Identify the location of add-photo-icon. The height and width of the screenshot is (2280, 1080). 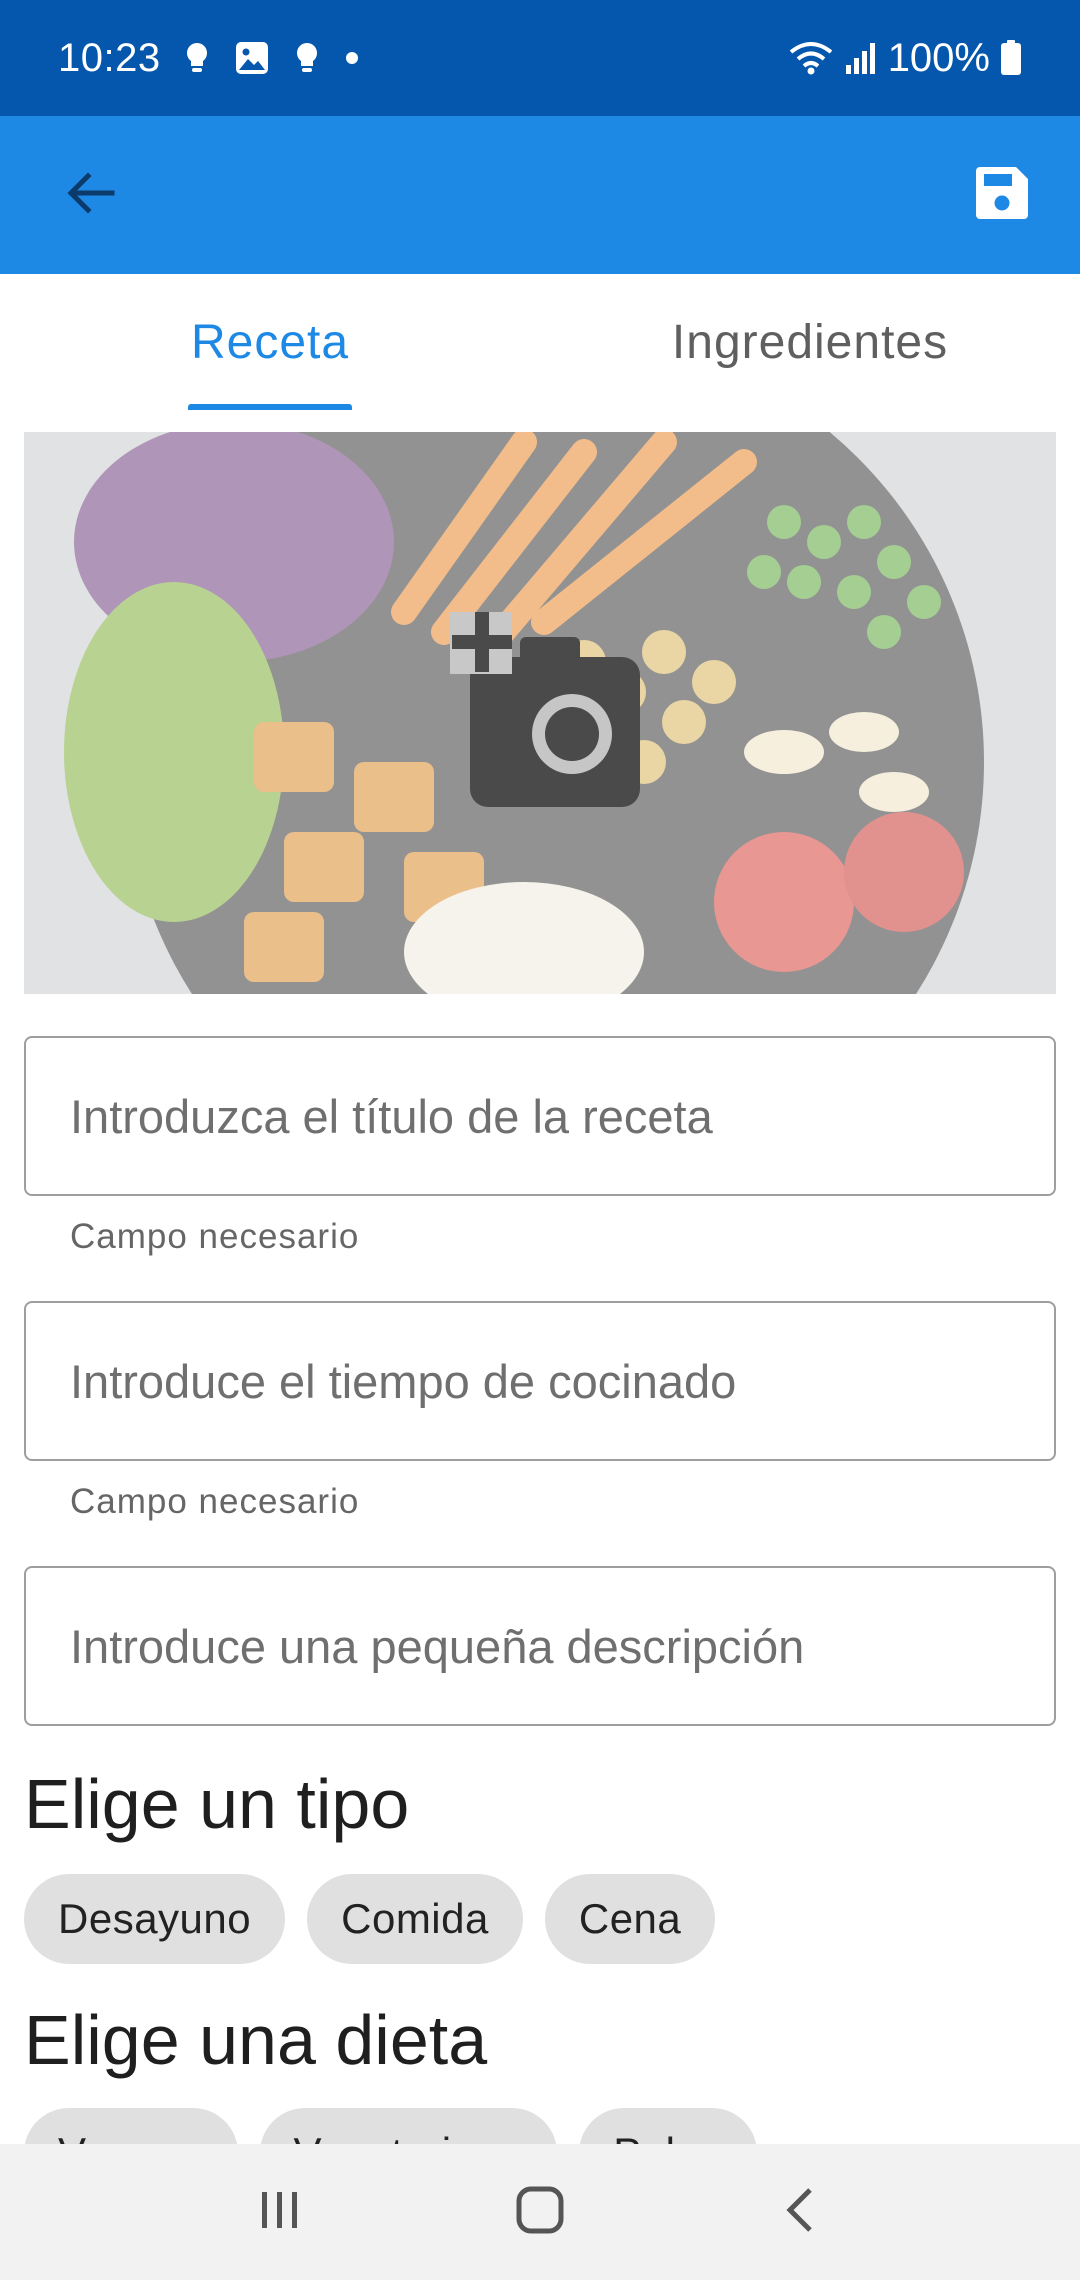
(560, 714).